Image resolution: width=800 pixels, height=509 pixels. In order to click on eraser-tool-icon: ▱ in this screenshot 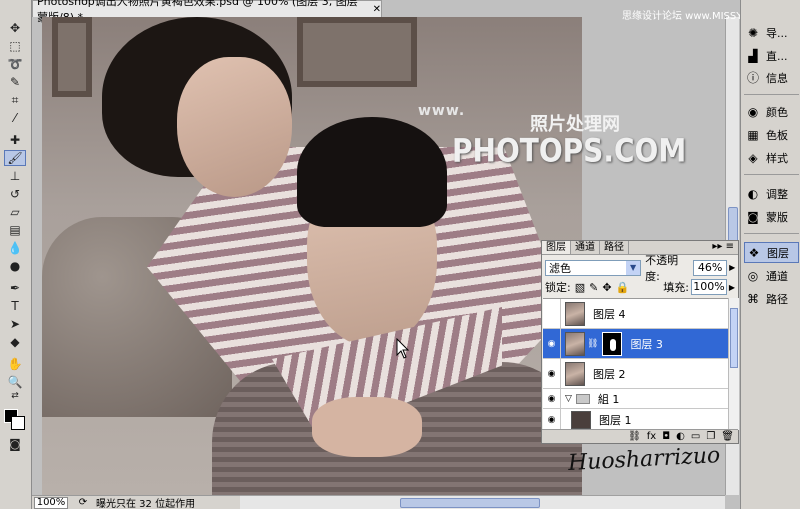, I will do `click(15, 212)`.